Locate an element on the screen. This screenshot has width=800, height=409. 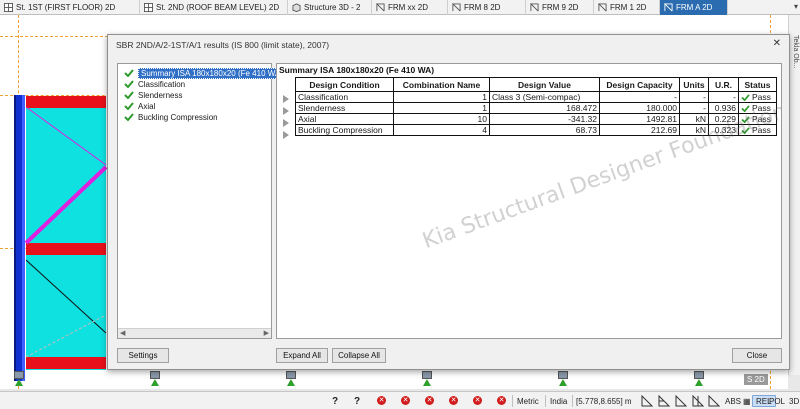
tree-item-slenderness: Slenderness is located at coordinates (153, 95).